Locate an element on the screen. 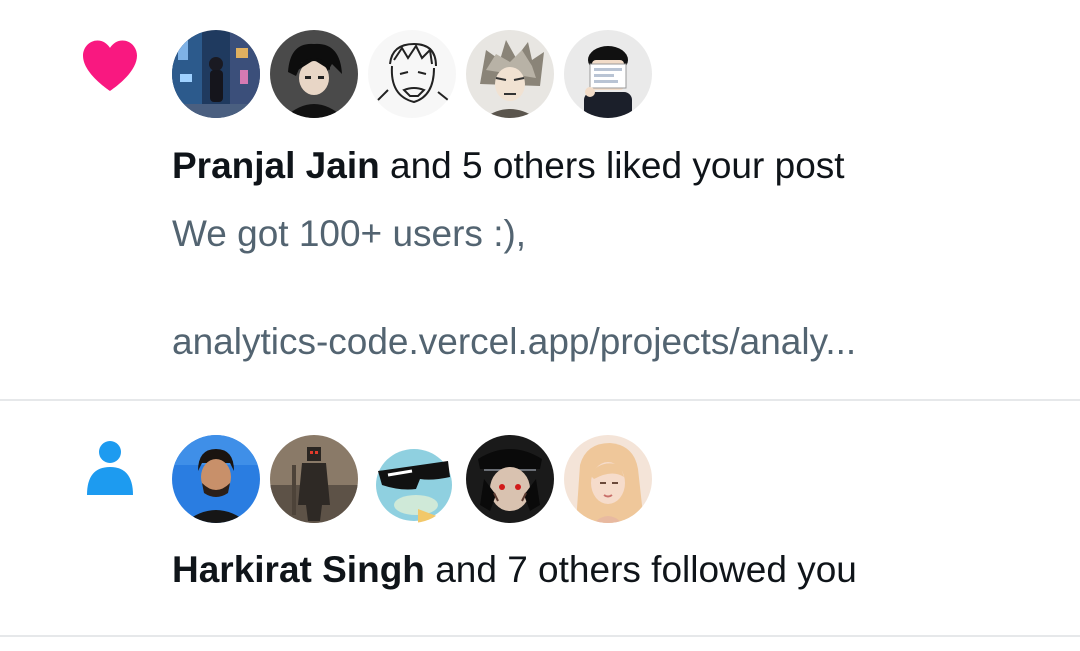  actor-name: Harkirat Singh is located at coordinates (298, 569).